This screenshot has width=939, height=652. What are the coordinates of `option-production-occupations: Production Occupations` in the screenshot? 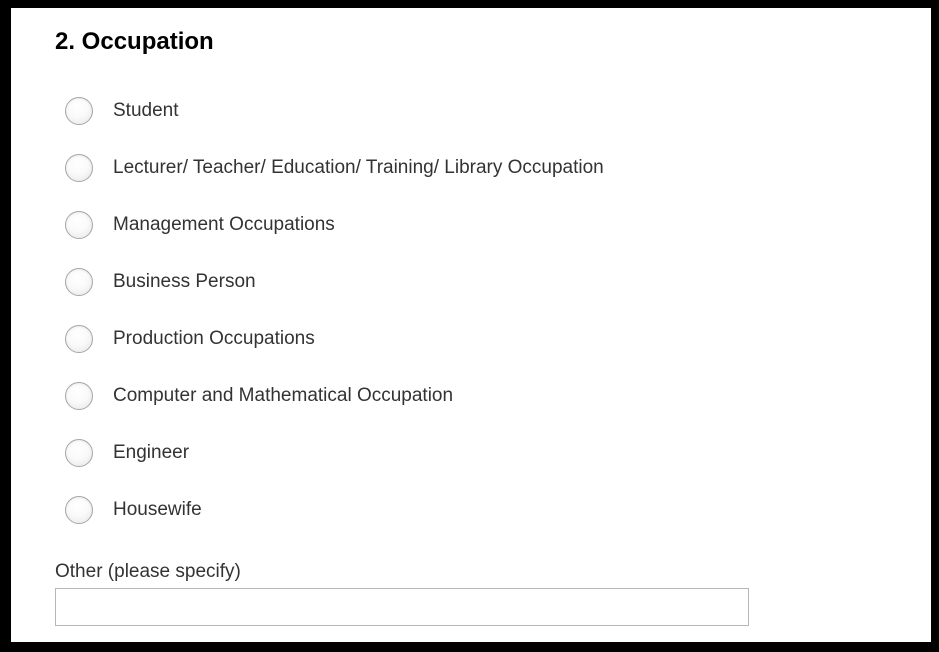 It's located at (334, 338).